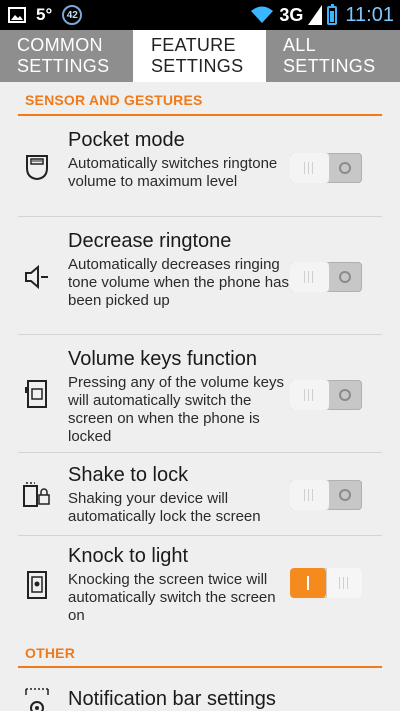 The height and width of the screenshot is (711, 400). What do you see at coordinates (326, 277) in the screenshot?
I see `decrease-ringtone-toggle` at bounding box center [326, 277].